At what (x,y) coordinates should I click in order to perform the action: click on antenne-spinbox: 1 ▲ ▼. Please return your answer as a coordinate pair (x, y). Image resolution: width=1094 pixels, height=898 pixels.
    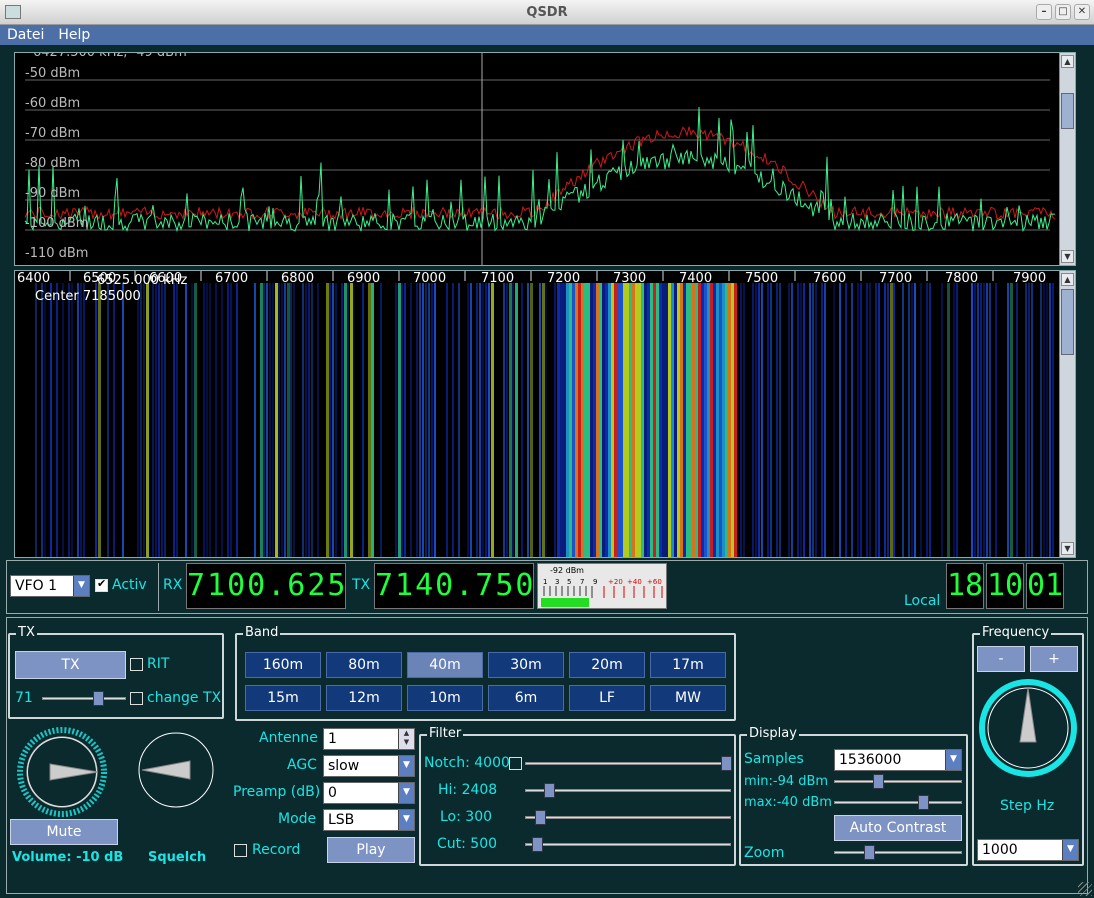
    Looking at the image, I should click on (369, 739).